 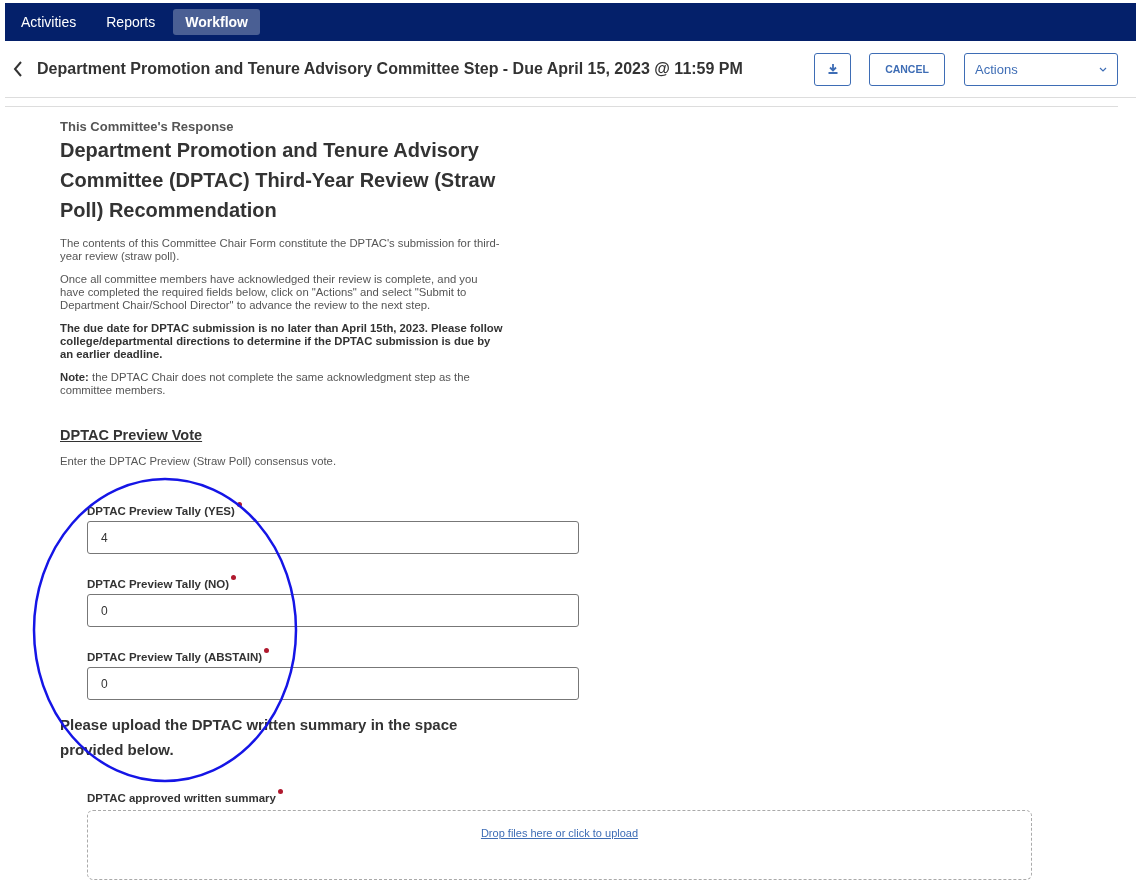 What do you see at coordinates (175, 657) in the screenshot?
I see `field-label: DPTAC Preview Tally (ABSTAIN)` at bounding box center [175, 657].